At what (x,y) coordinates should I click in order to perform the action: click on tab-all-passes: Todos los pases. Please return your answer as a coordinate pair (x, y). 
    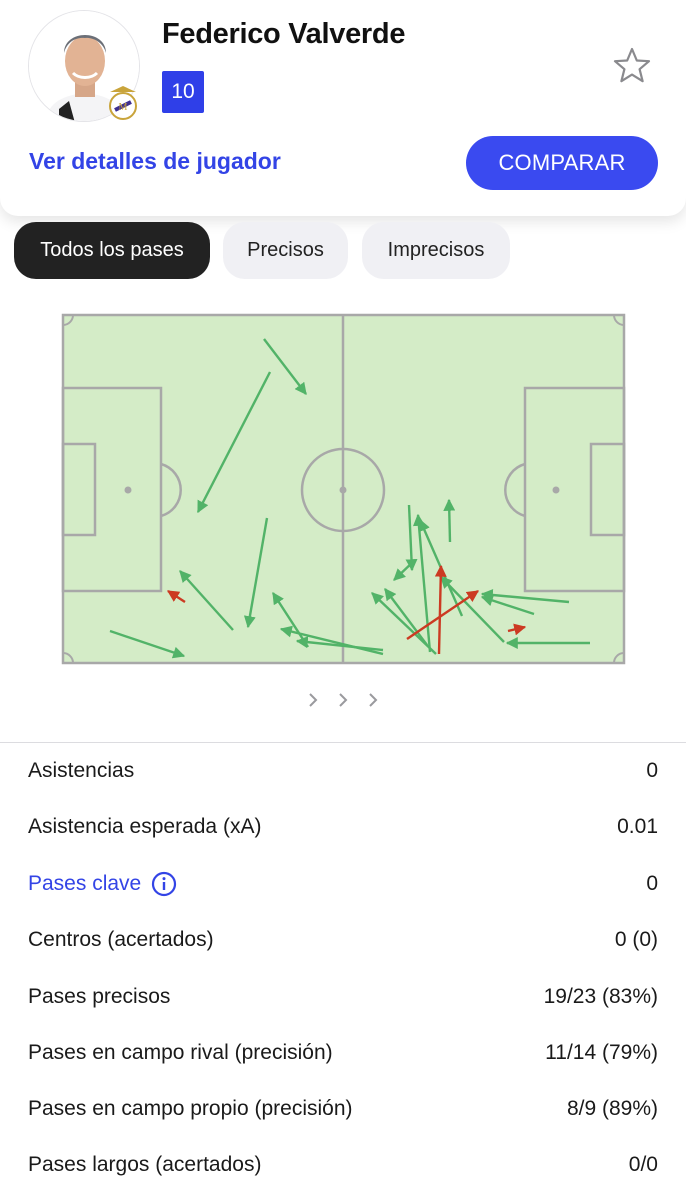
    Looking at the image, I should click on (112, 250).